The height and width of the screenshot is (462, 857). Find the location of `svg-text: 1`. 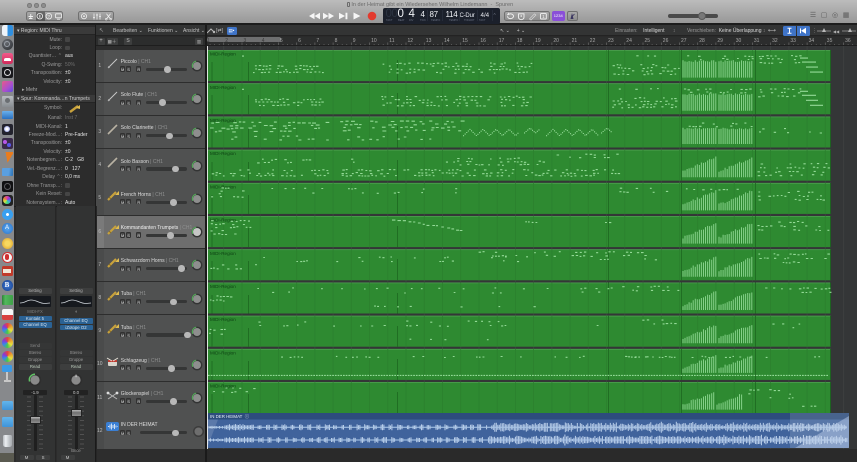

svg-text: 1 is located at coordinates (543, 16).